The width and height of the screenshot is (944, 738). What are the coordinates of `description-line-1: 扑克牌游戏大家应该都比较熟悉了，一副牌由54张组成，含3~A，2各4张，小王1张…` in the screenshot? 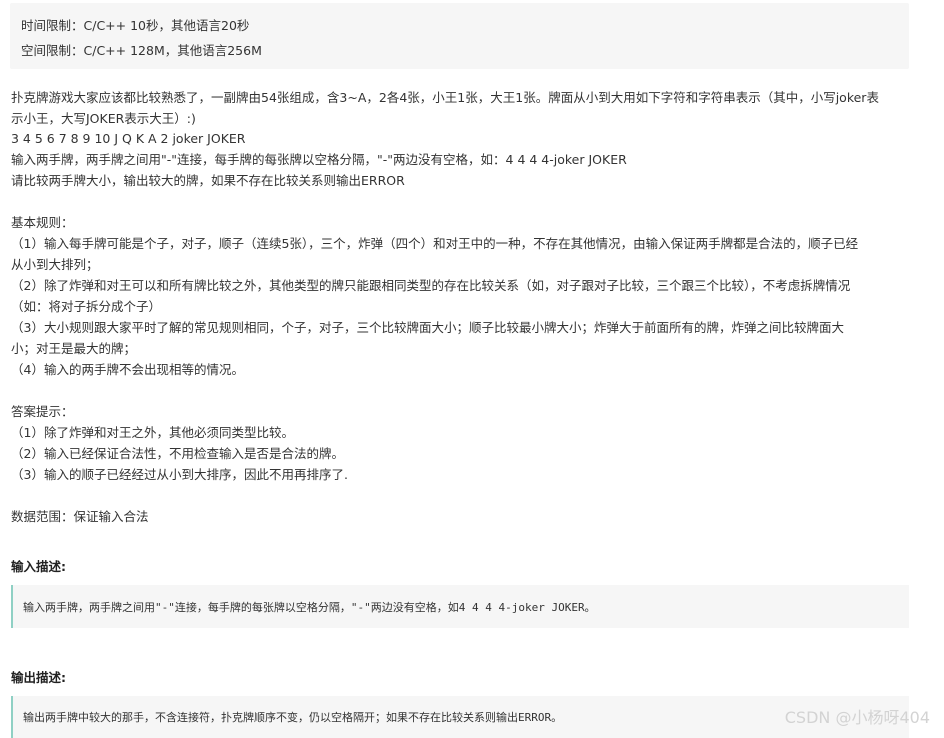 It's located at (445, 97).